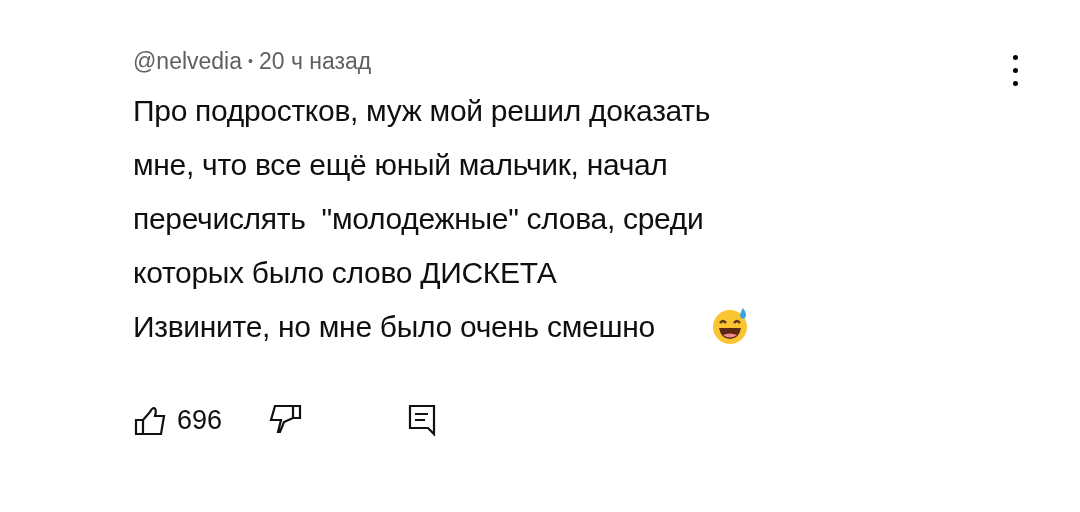 The image size is (1080, 512). I want to click on comment-time: 20 ч назад, so click(315, 61).